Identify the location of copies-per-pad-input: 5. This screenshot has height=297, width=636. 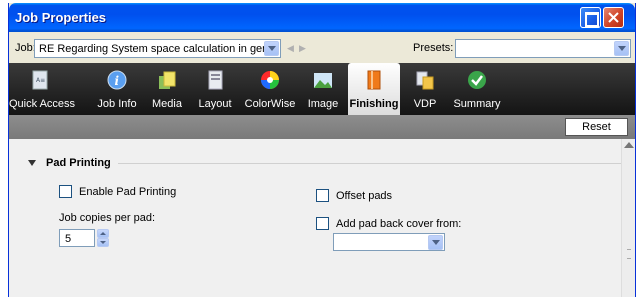
(77, 238).